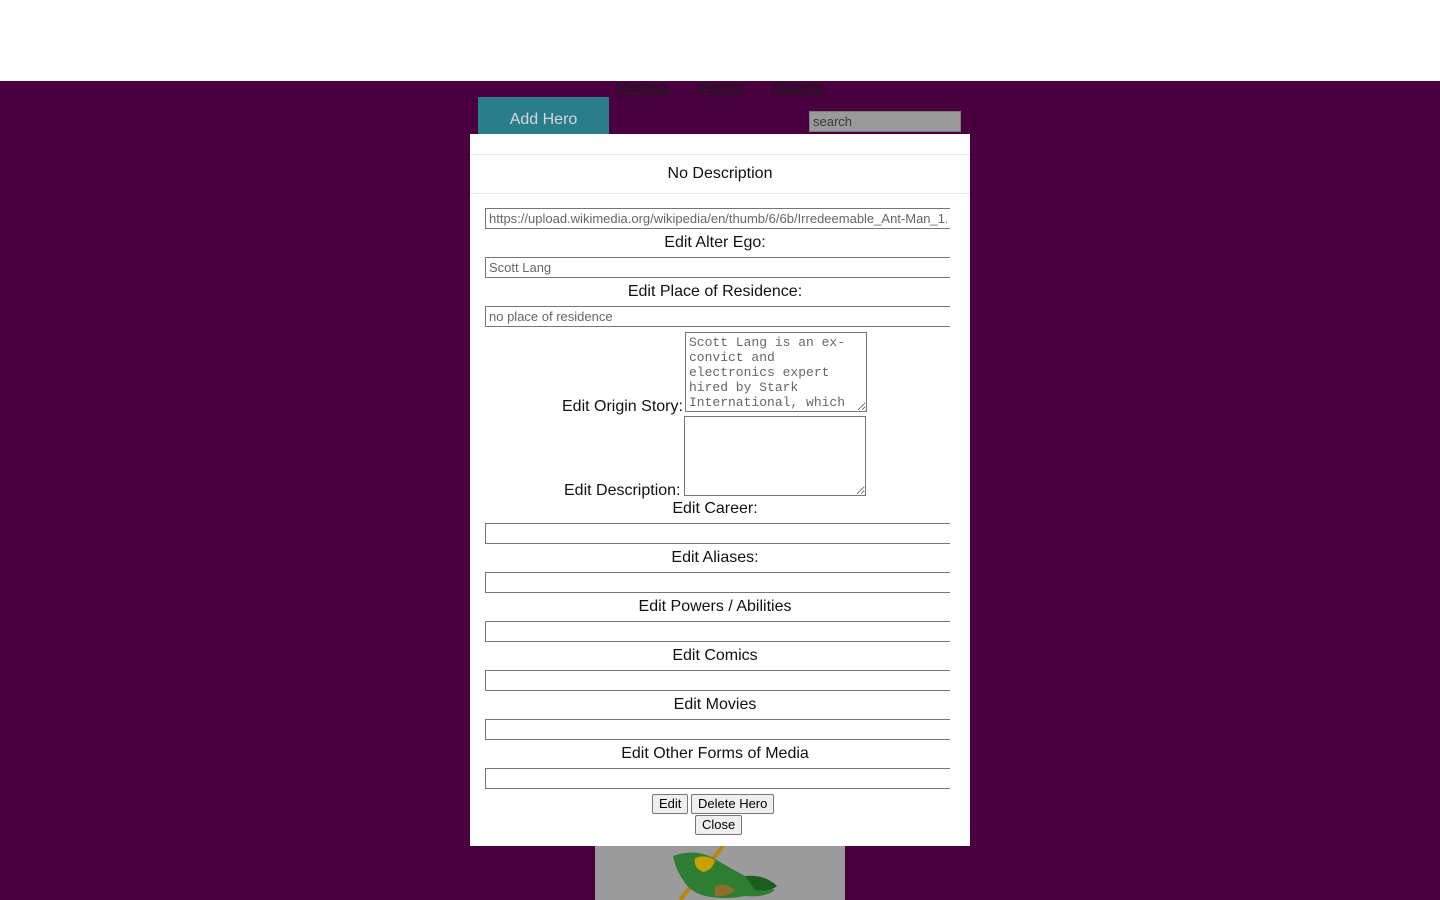 The height and width of the screenshot is (900, 1440). Describe the element at coordinates (775, 456) in the screenshot. I see `description-textarea` at that location.